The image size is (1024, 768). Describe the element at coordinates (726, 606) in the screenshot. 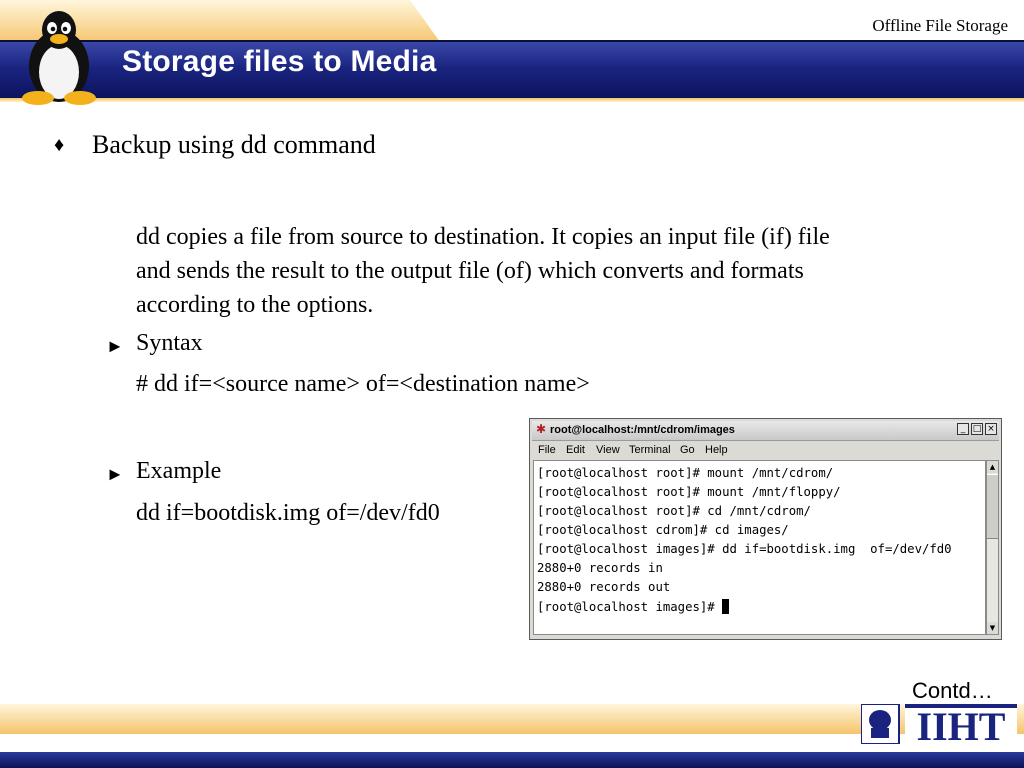

I see `terminal-cursor` at that location.